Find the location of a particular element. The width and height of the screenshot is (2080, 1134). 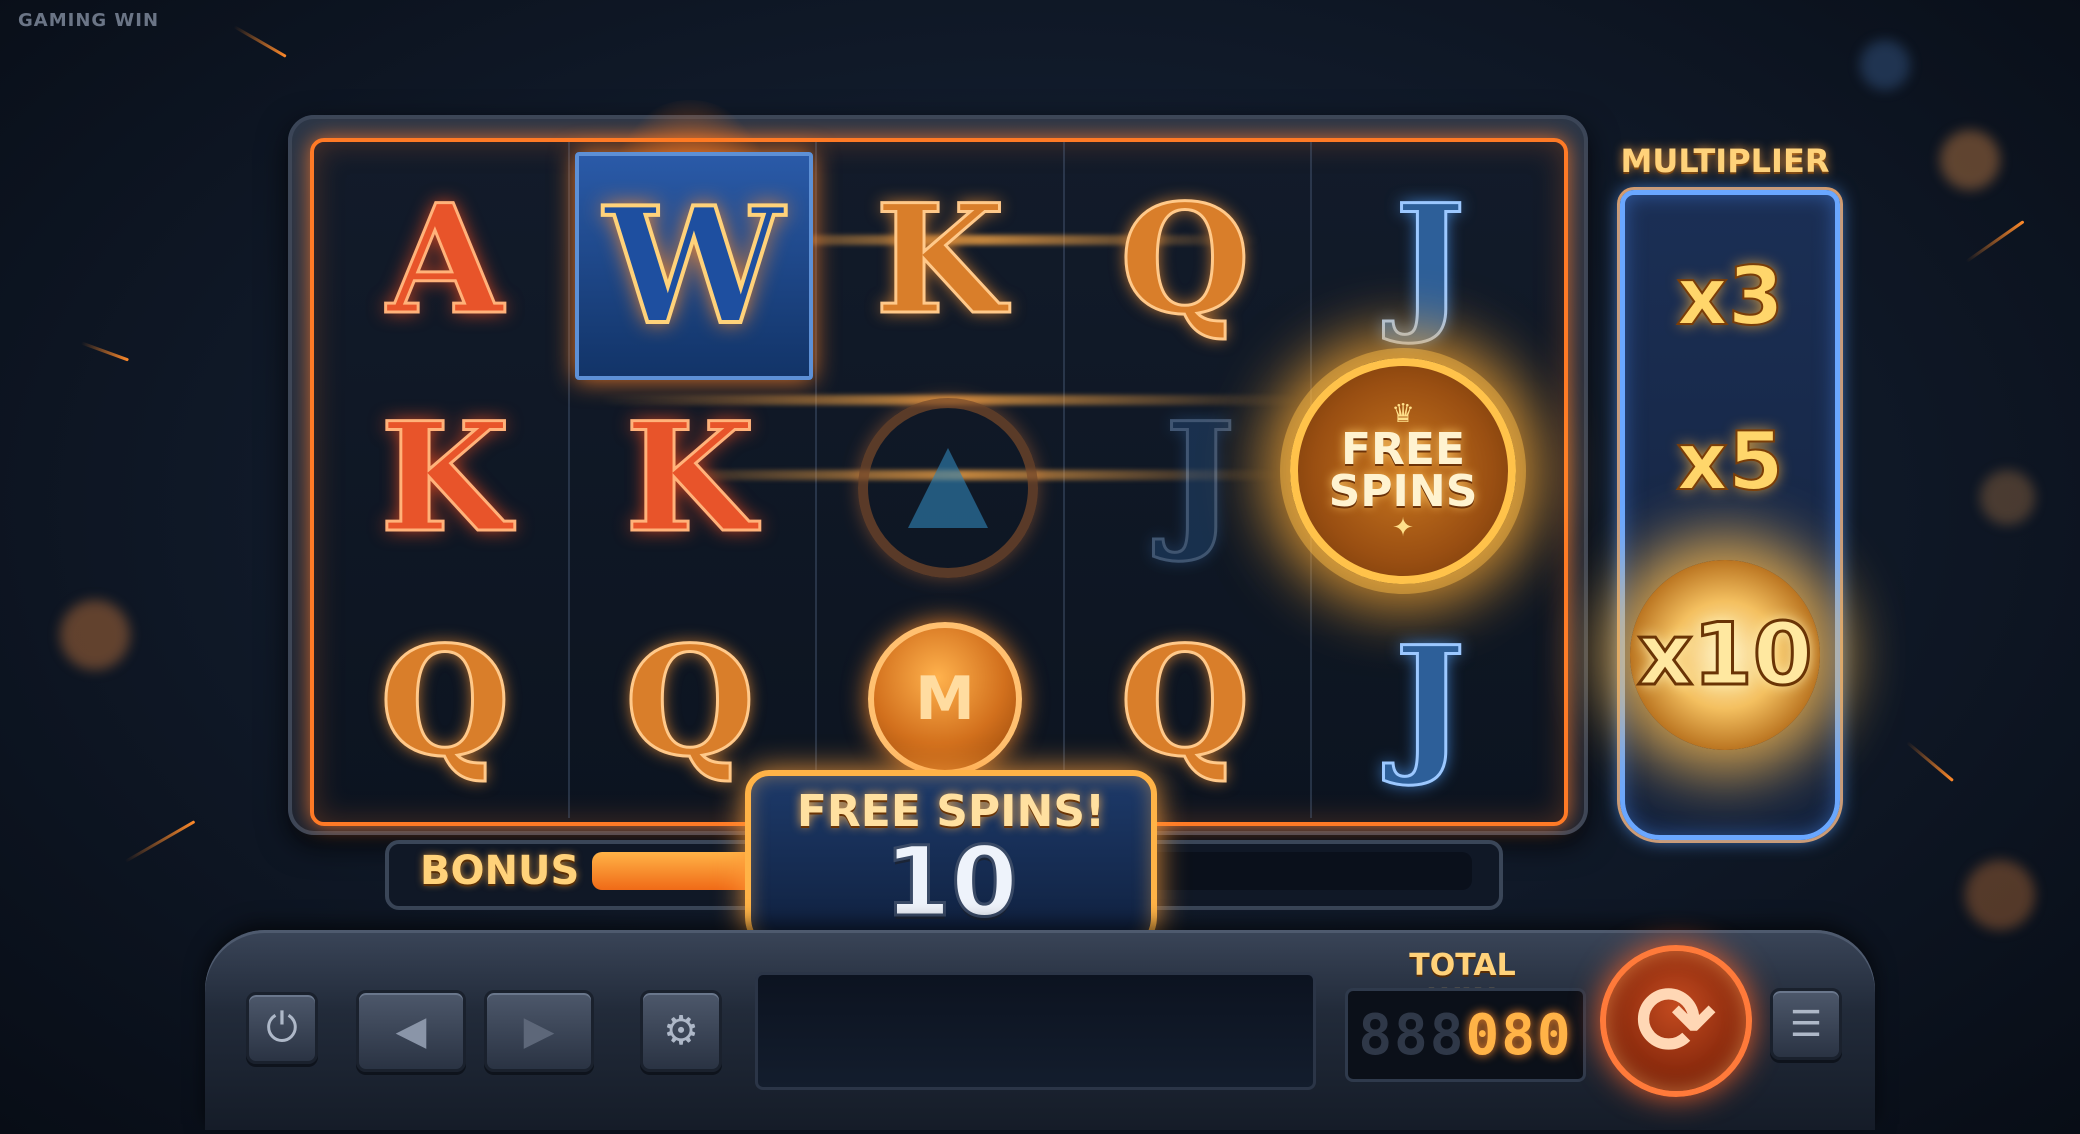

reel-symbol: A is located at coordinates (444, 260).